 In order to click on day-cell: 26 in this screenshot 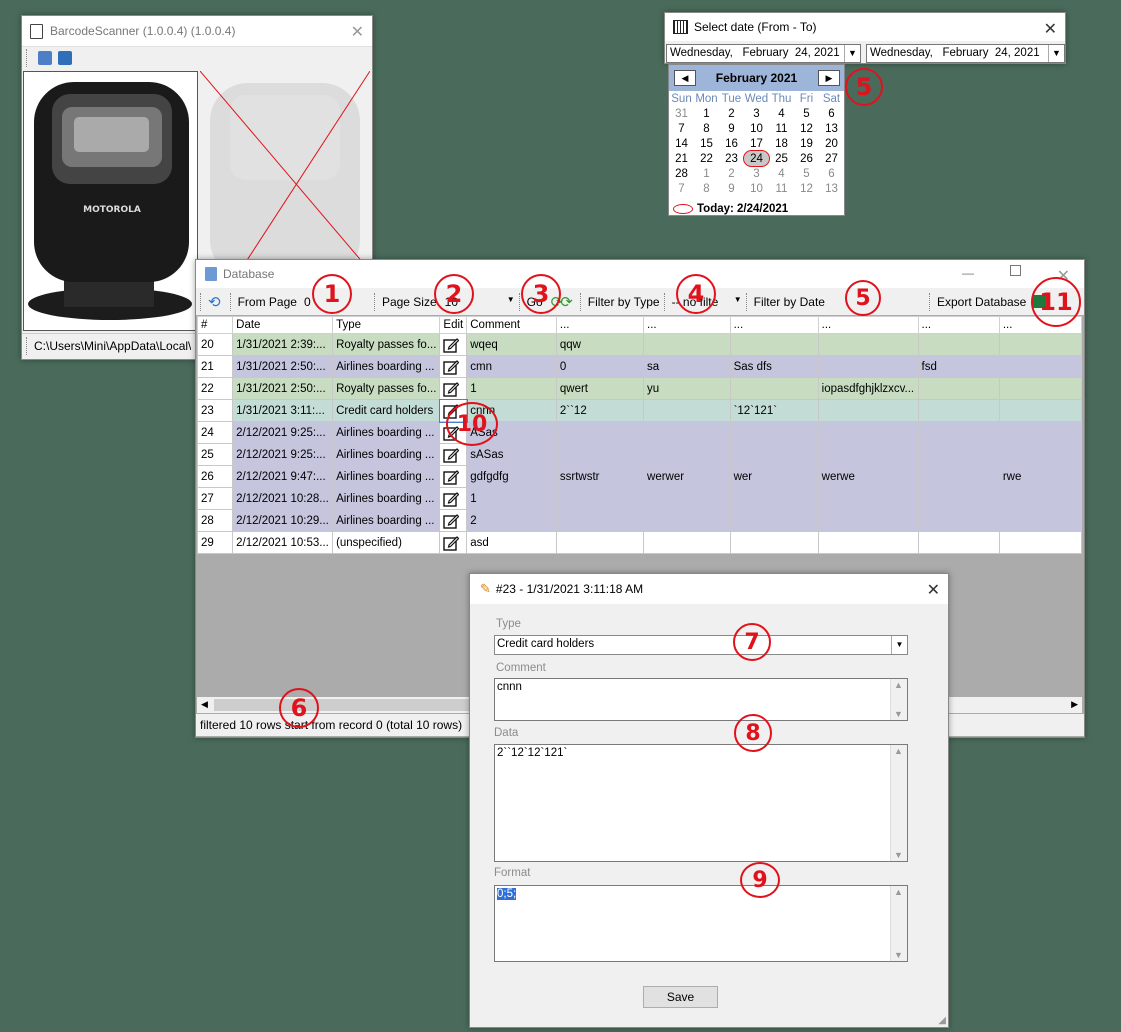, I will do `click(806, 158)`.